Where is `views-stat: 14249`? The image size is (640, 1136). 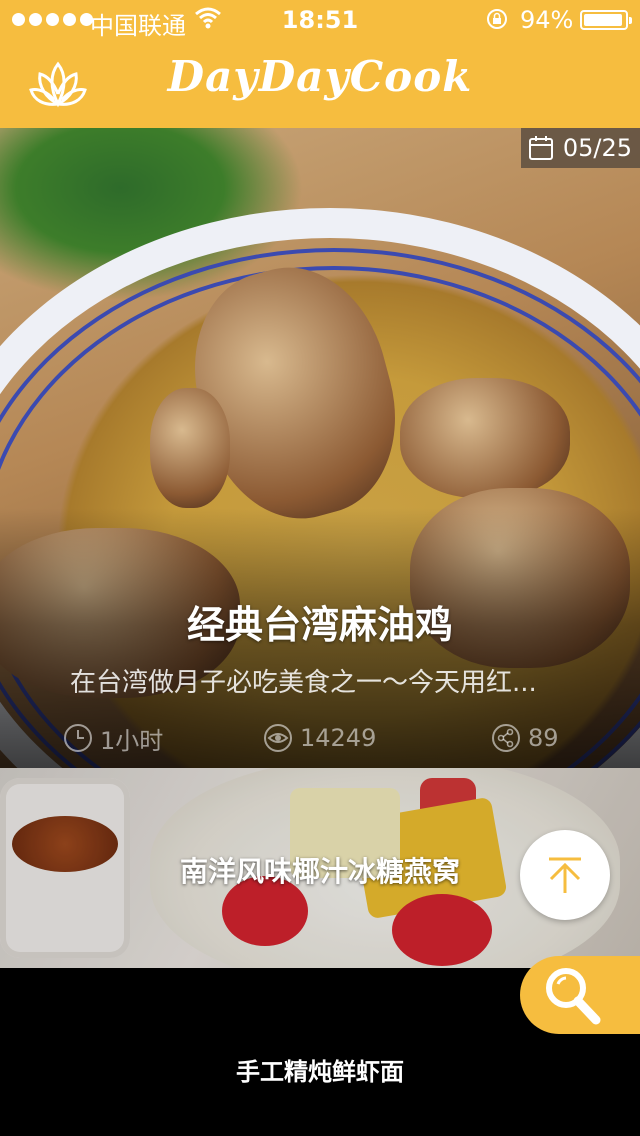 views-stat: 14249 is located at coordinates (319, 738).